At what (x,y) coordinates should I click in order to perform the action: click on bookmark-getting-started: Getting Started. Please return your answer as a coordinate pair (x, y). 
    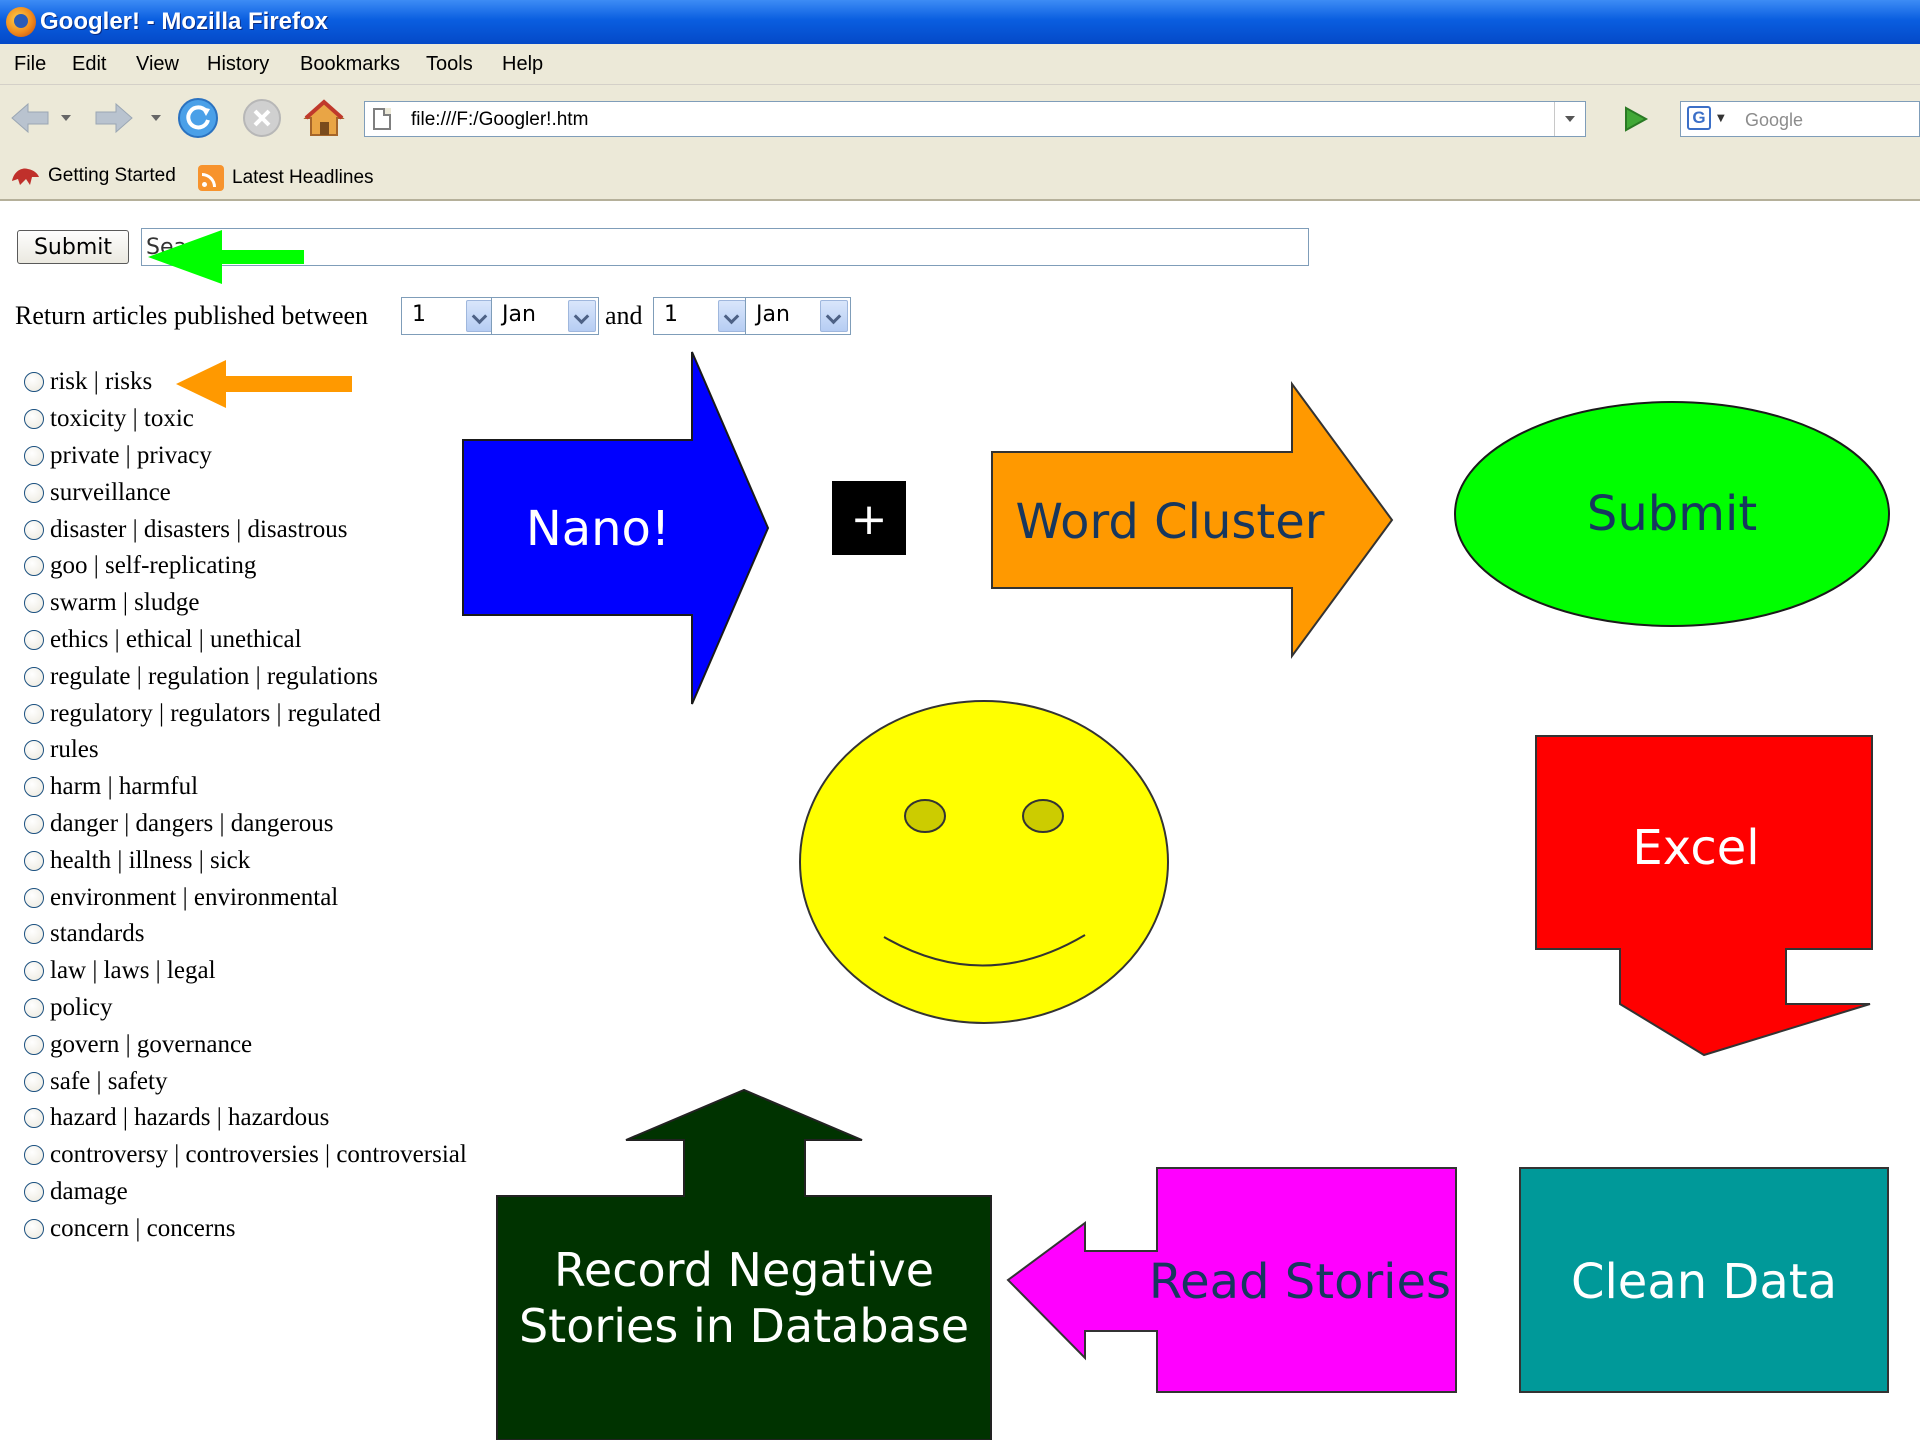
    Looking at the image, I should click on (93, 176).